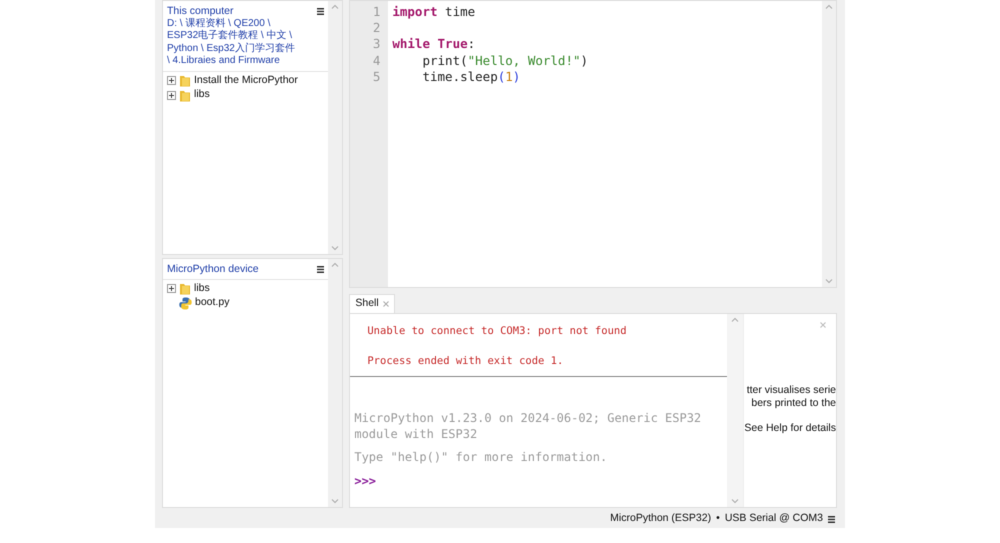  I want to click on plotter-text: See Help for details, so click(790, 428).